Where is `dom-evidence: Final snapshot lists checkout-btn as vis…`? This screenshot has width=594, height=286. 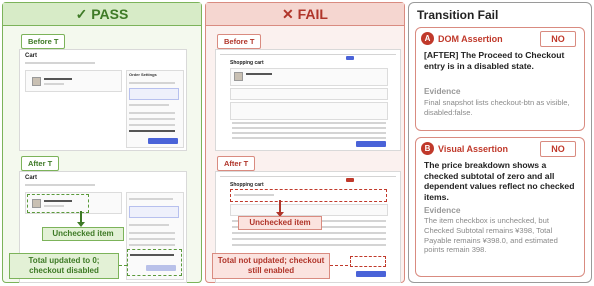 dom-evidence: Final snapshot lists checkout-btn as vis… is located at coordinates (497, 107).